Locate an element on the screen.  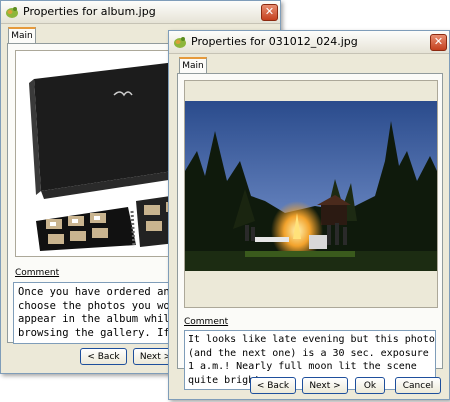
back-window-title: Properties for album.jpg is located at coordinates (89, 11).